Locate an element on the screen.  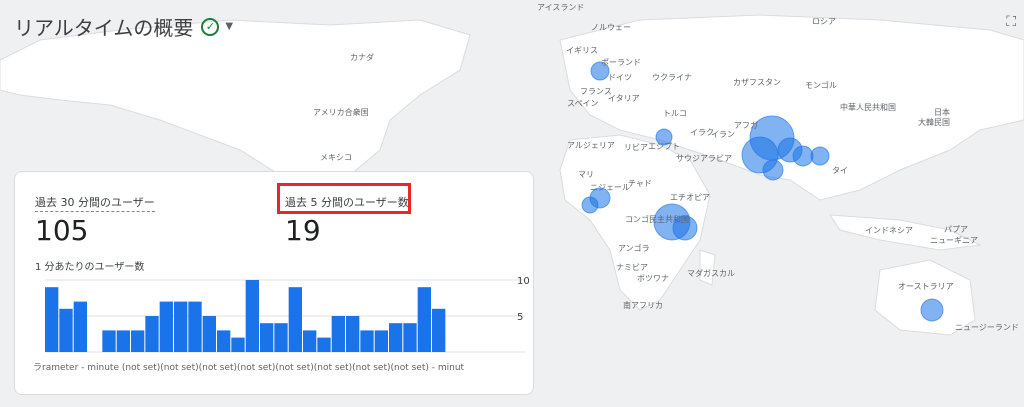
title-icons: ✓ ▼ is located at coordinates (217, 26).